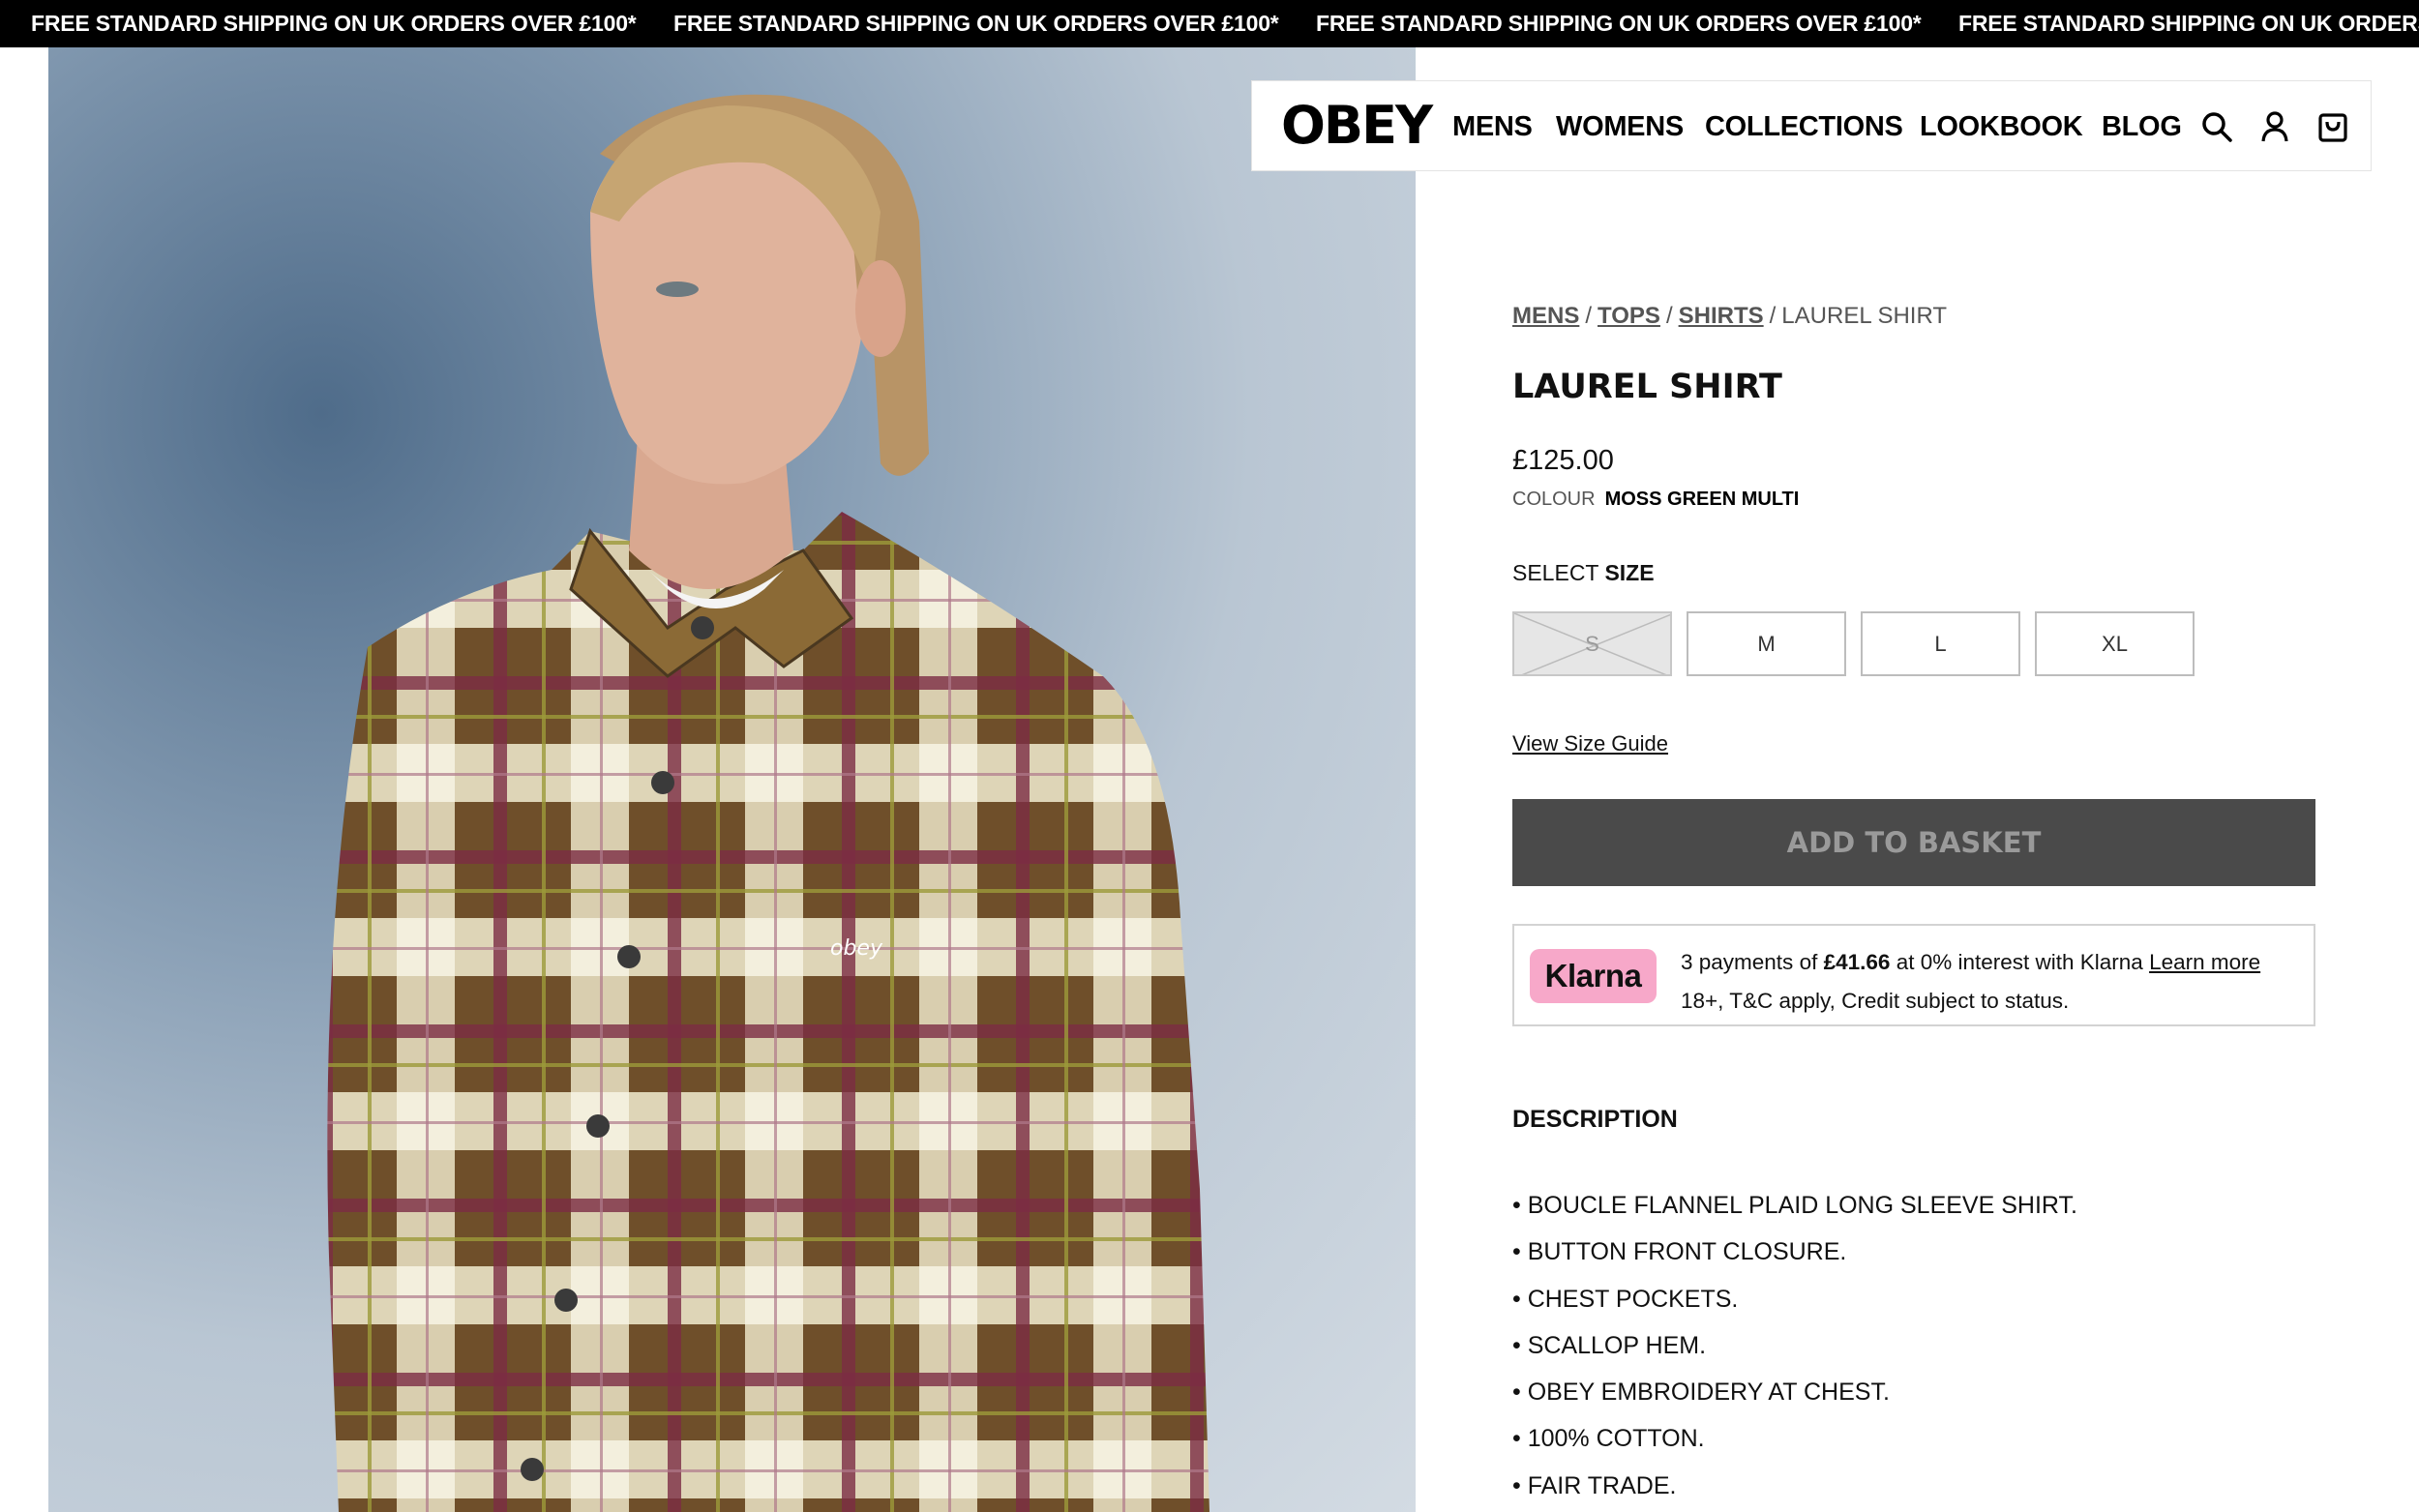  Describe the element at coordinates (2001, 127) in the screenshot. I see `nav-lookbook: LOOKBOOK` at that location.